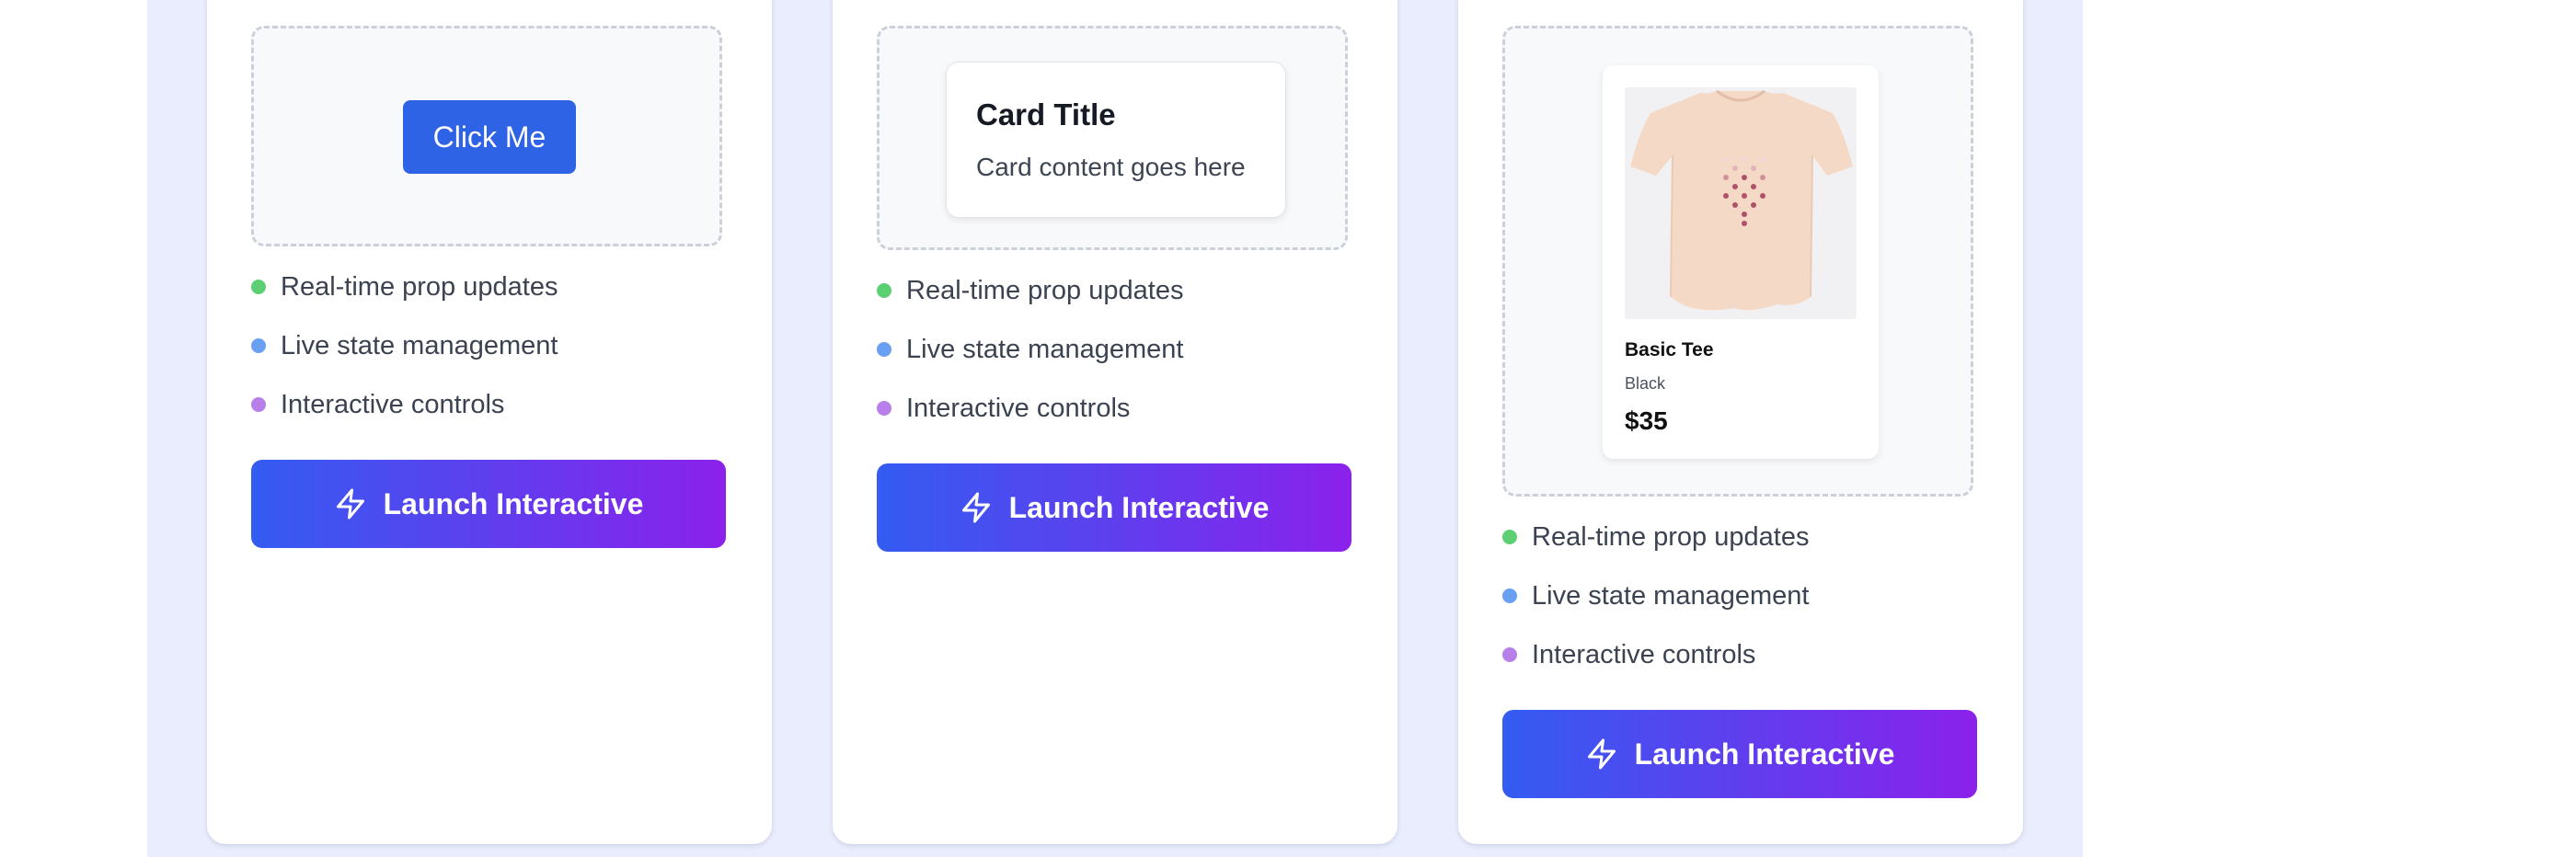  I want to click on click-me-button: Click Me, so click(490, 137).